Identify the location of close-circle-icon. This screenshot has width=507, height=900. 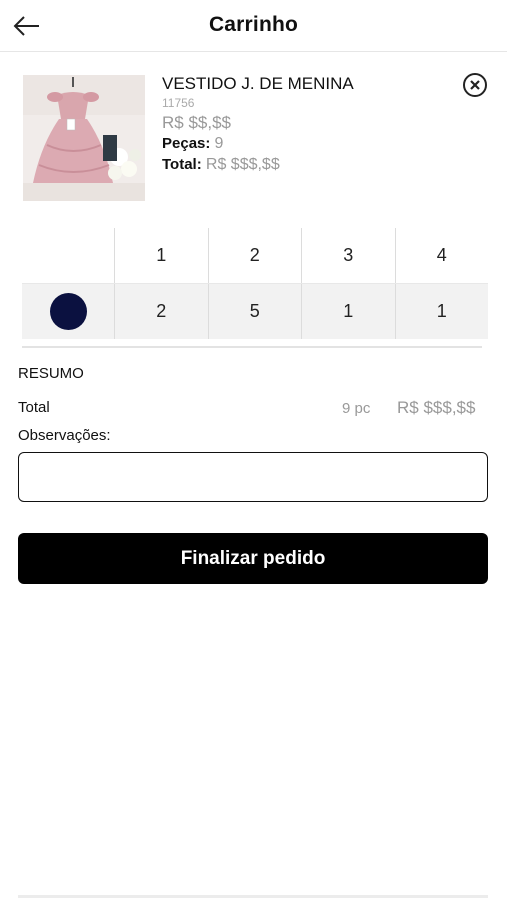
(475, 85).